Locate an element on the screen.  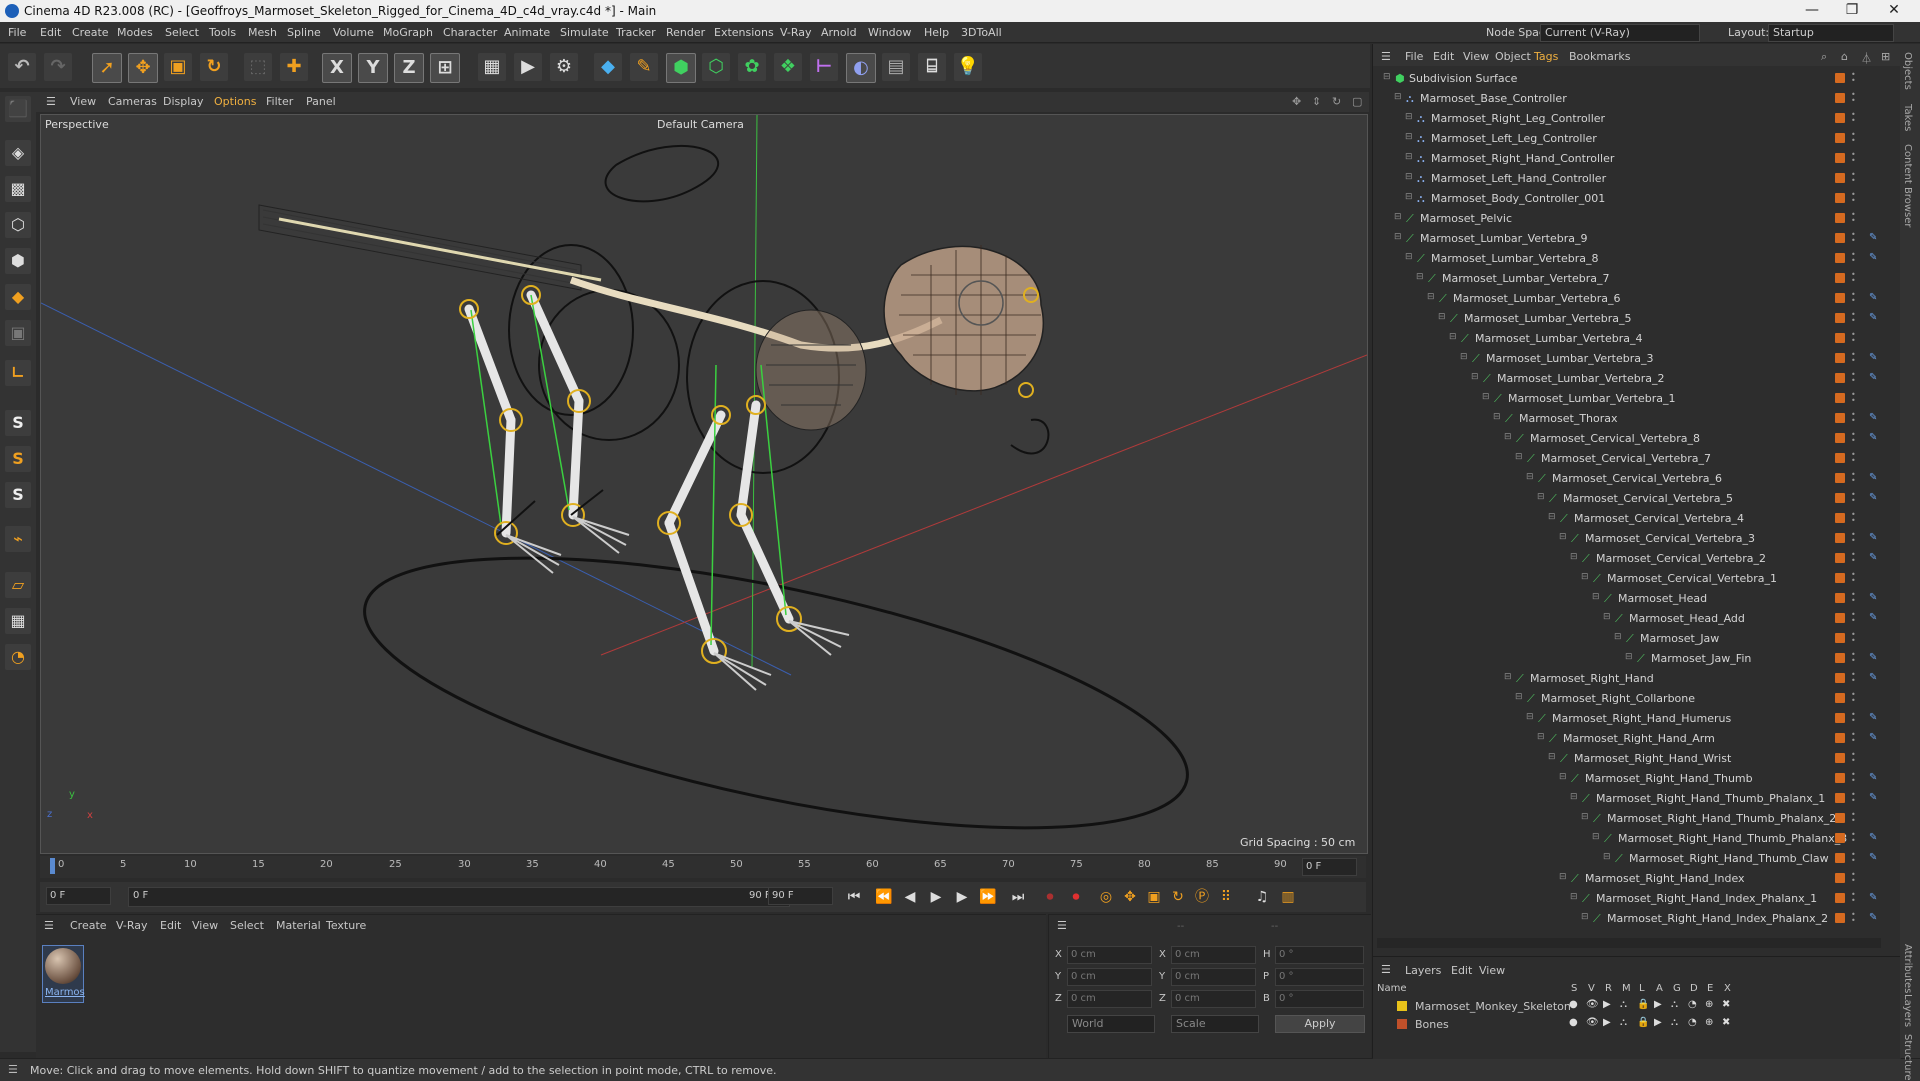
viewport-menu-options: Options is located at coordinates (235, 101).